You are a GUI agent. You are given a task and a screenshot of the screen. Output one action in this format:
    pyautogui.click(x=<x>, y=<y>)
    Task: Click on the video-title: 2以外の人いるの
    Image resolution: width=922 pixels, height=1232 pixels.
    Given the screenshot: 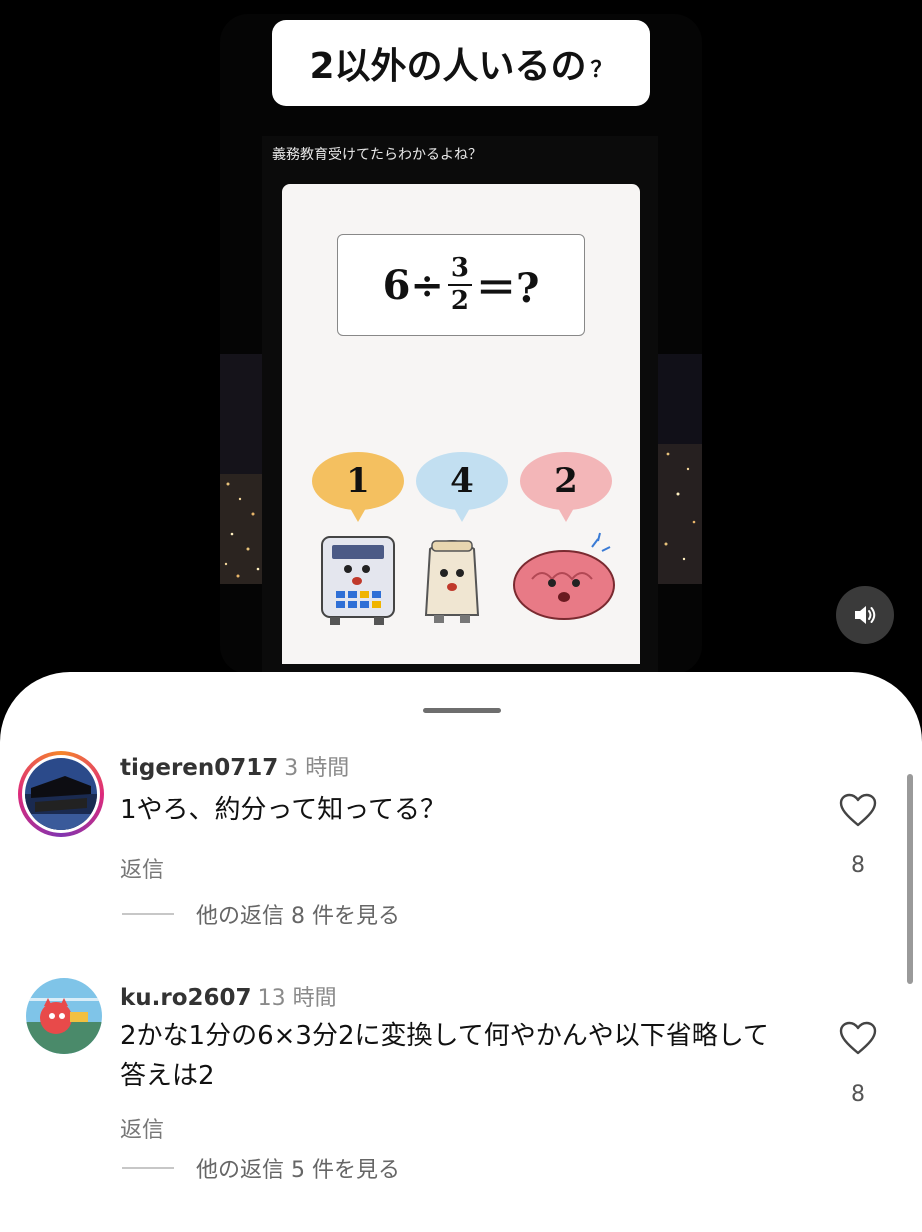 What is the action you would take?
    pyautogui.click(x=448, y=66)
    